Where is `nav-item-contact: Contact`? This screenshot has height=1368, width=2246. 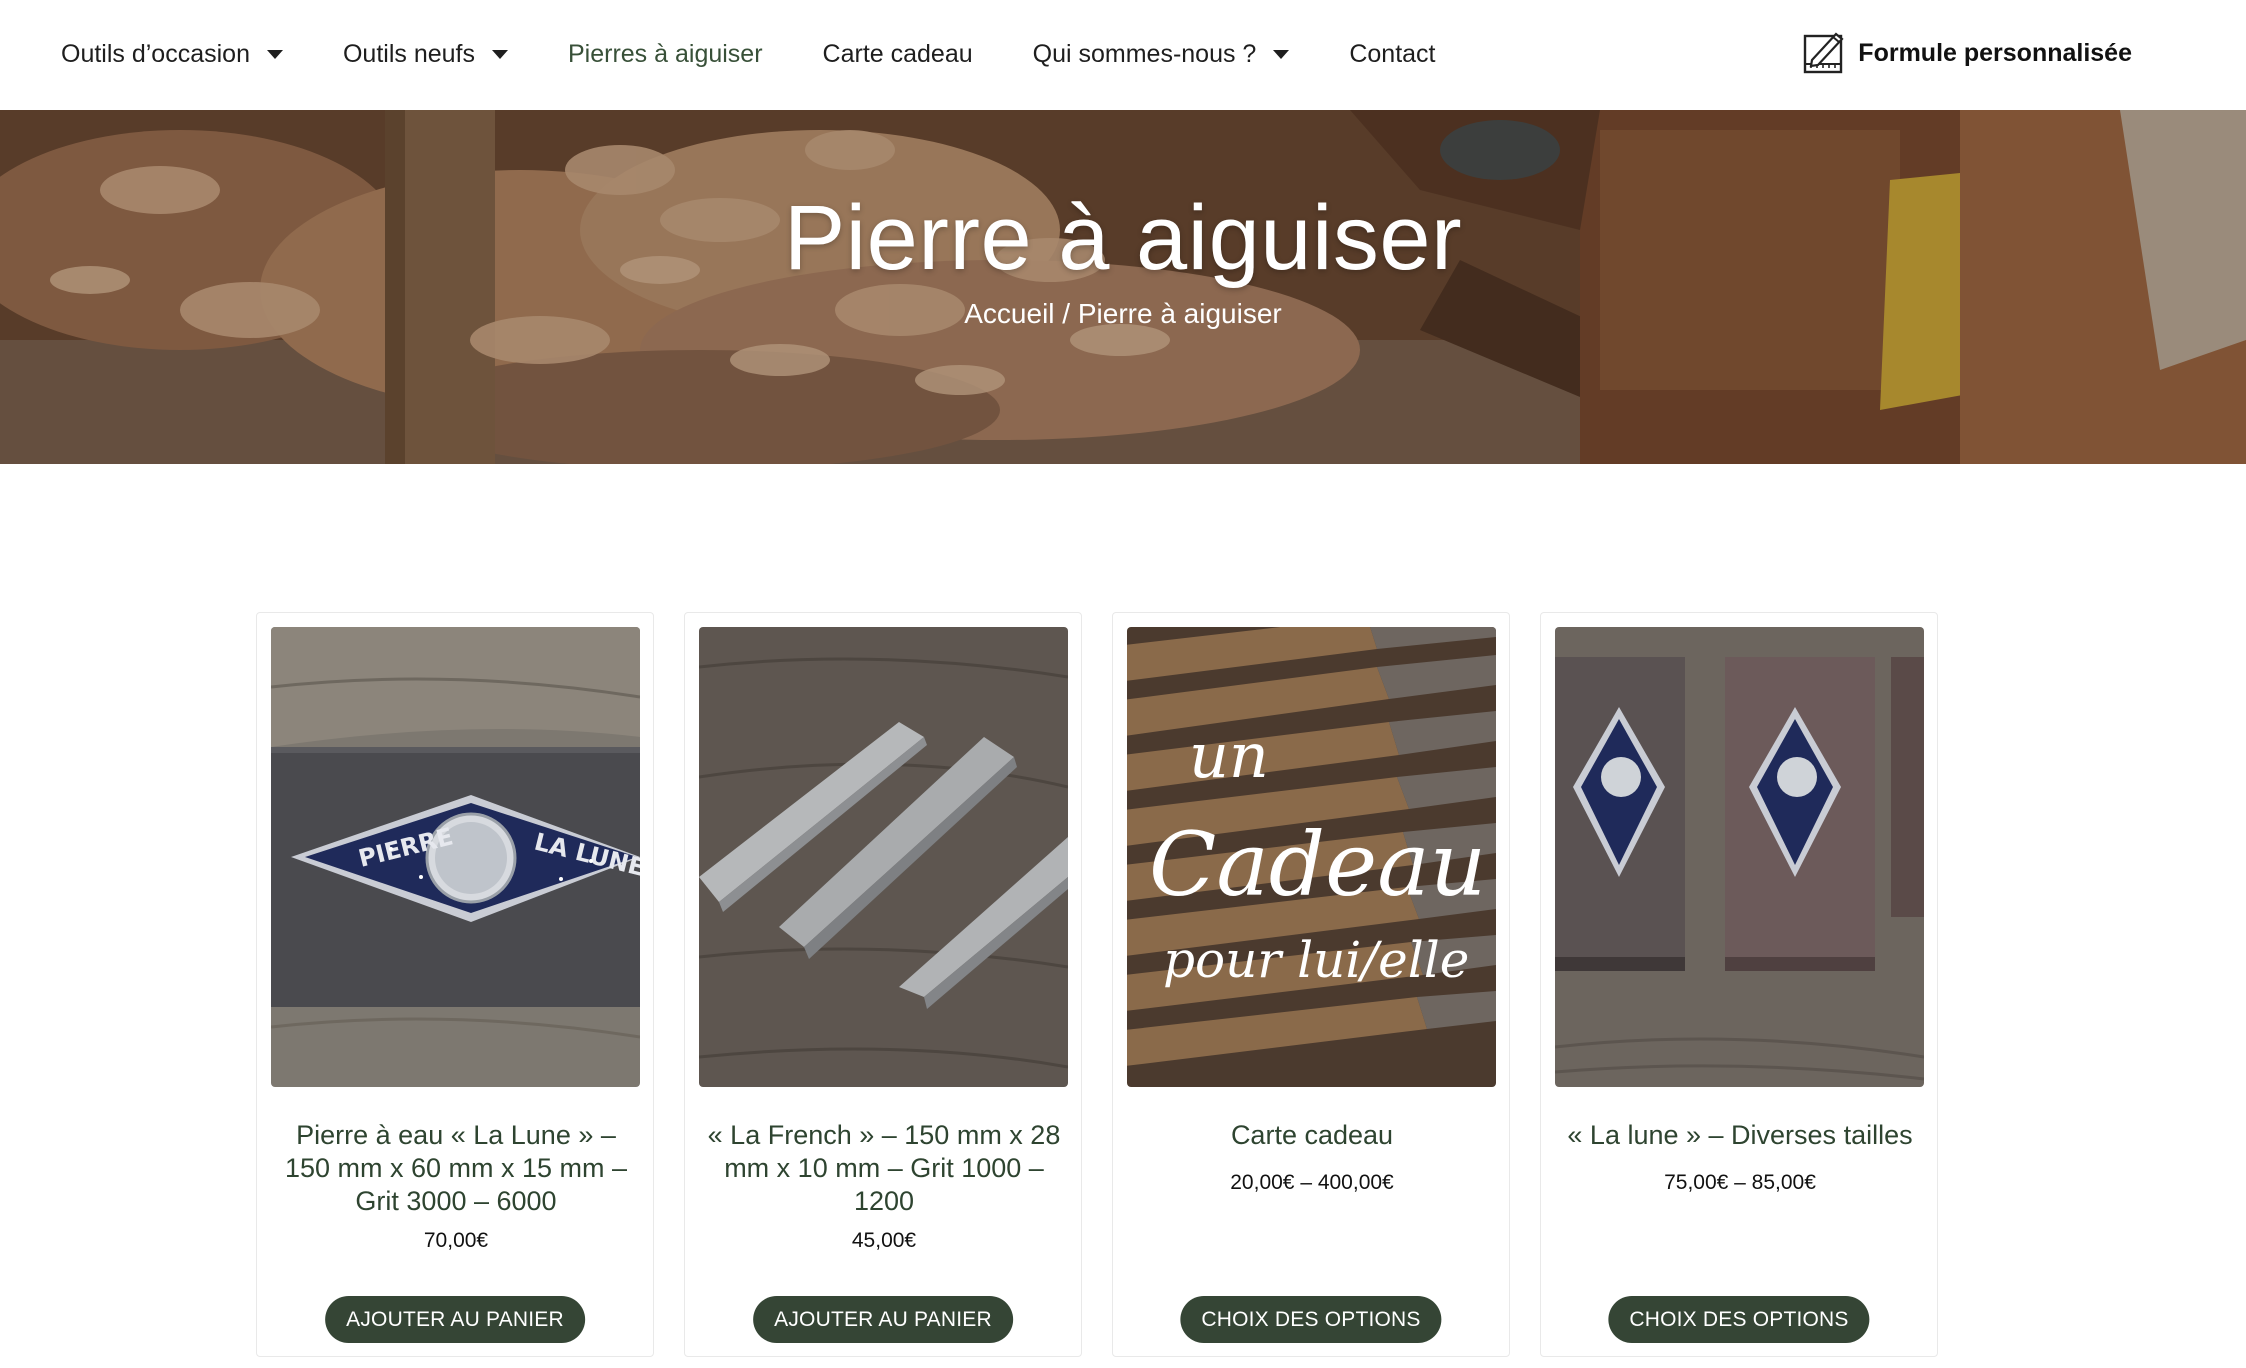
nav-item-contact: Contact is located at coordinates (1392, 54).